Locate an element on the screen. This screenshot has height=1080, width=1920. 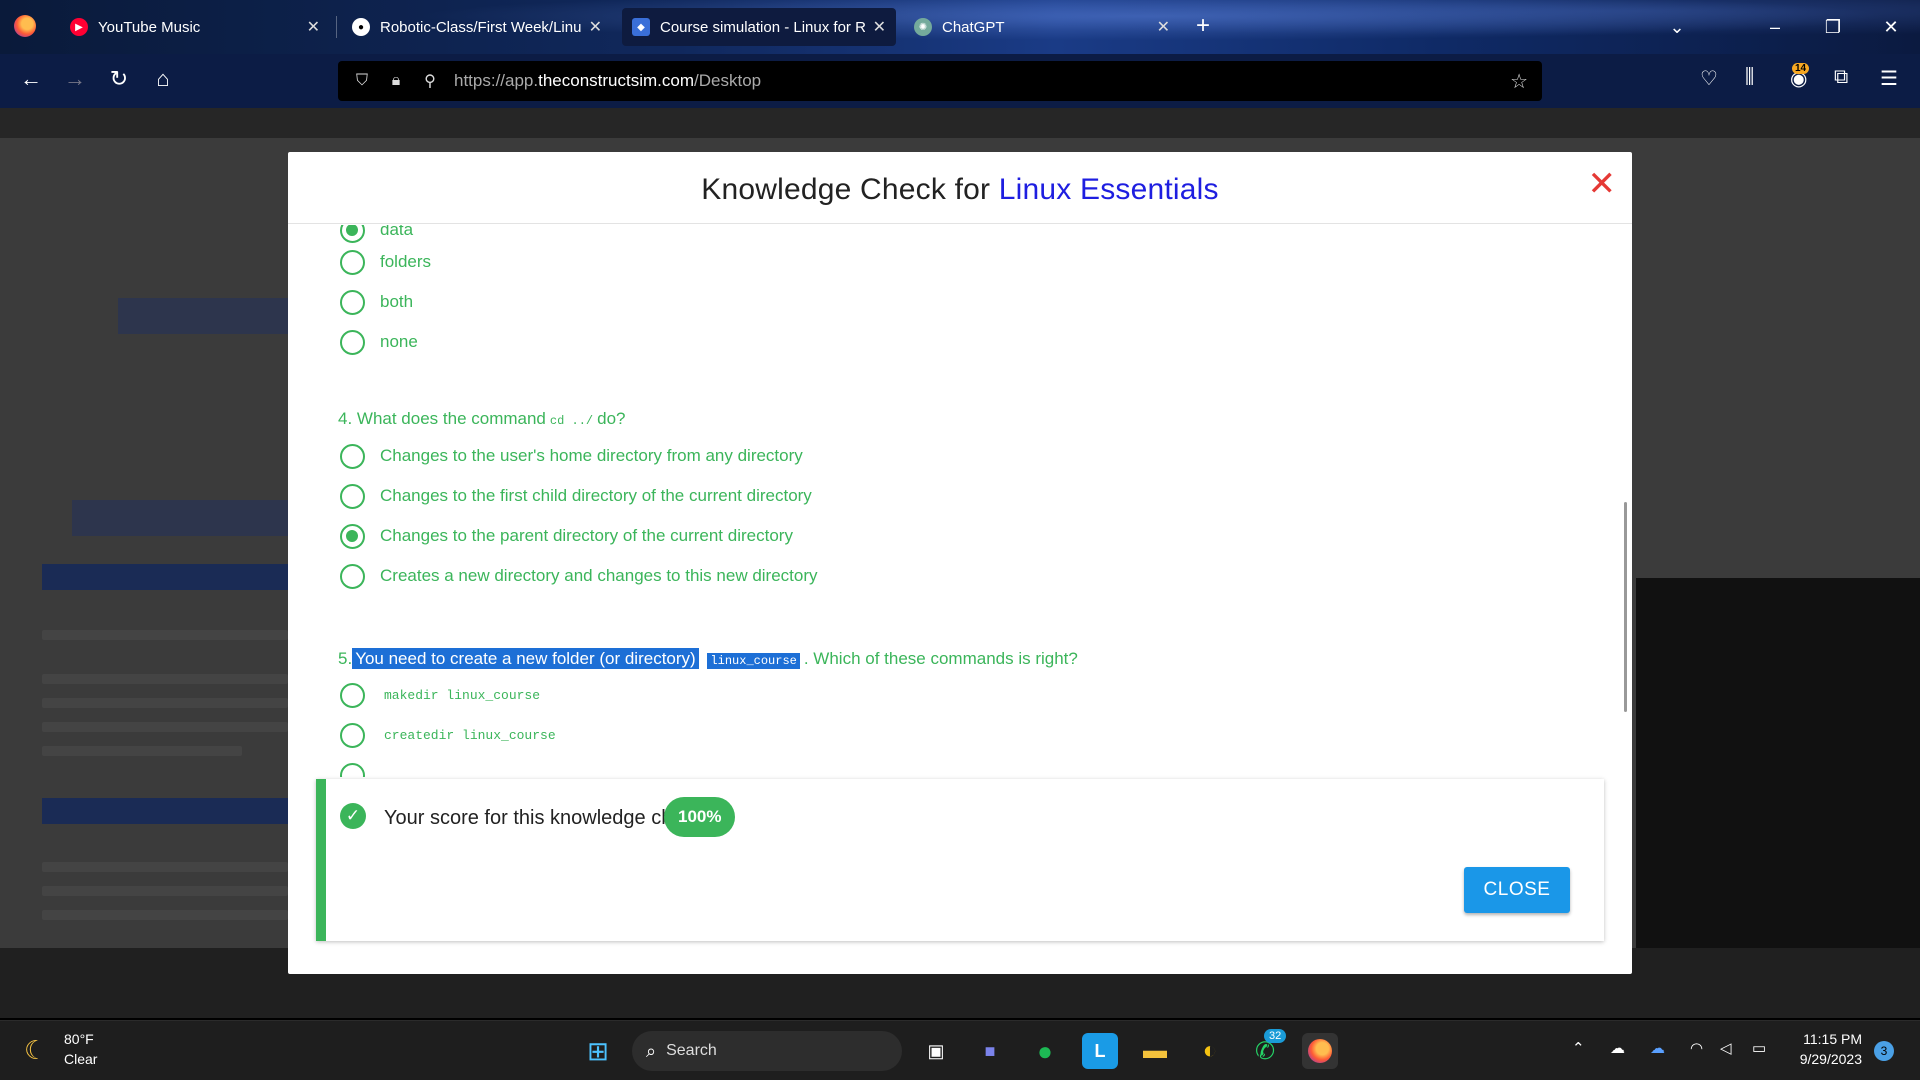
url-text: https://app.theconstructsim.com/Desktop is located at coordinates (607, 81).